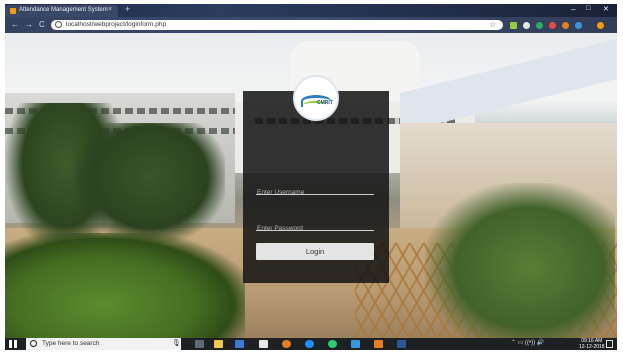  I want to click on tab-bar: Attendance Management System × + – □ ✕, so click(311, 10).